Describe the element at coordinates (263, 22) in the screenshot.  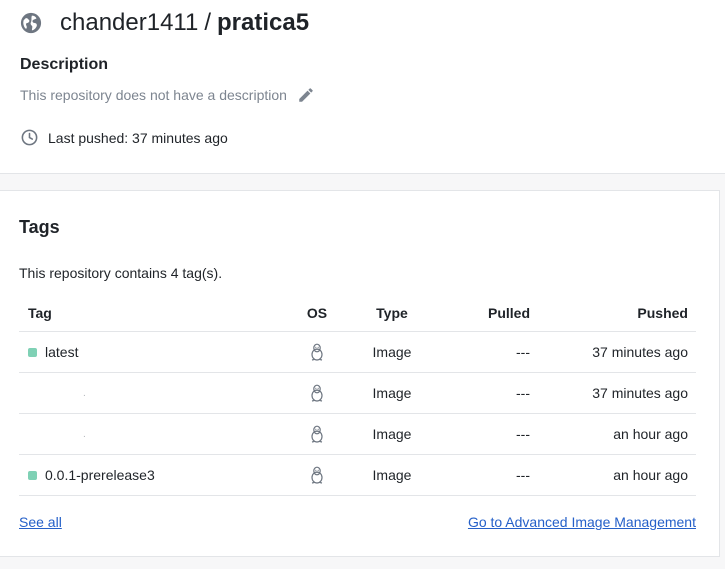
I see `repo-name: pratica5` at that location.